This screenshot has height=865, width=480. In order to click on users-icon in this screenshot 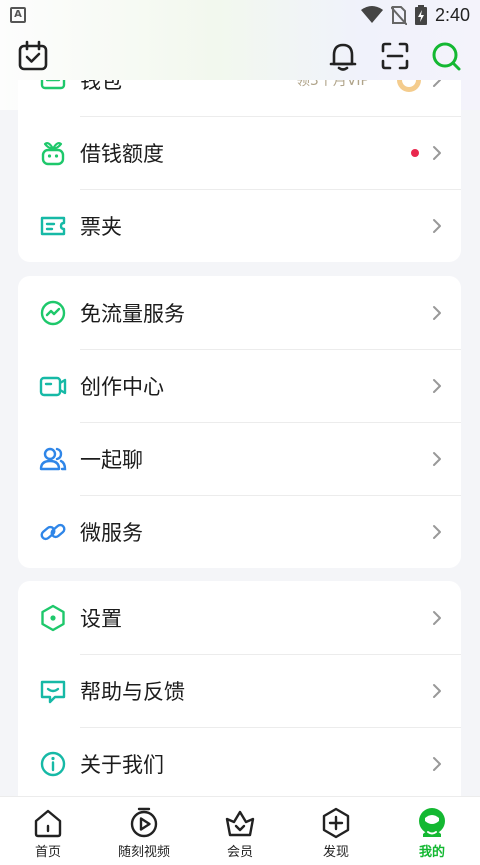, I will do `click(53, 458)`.